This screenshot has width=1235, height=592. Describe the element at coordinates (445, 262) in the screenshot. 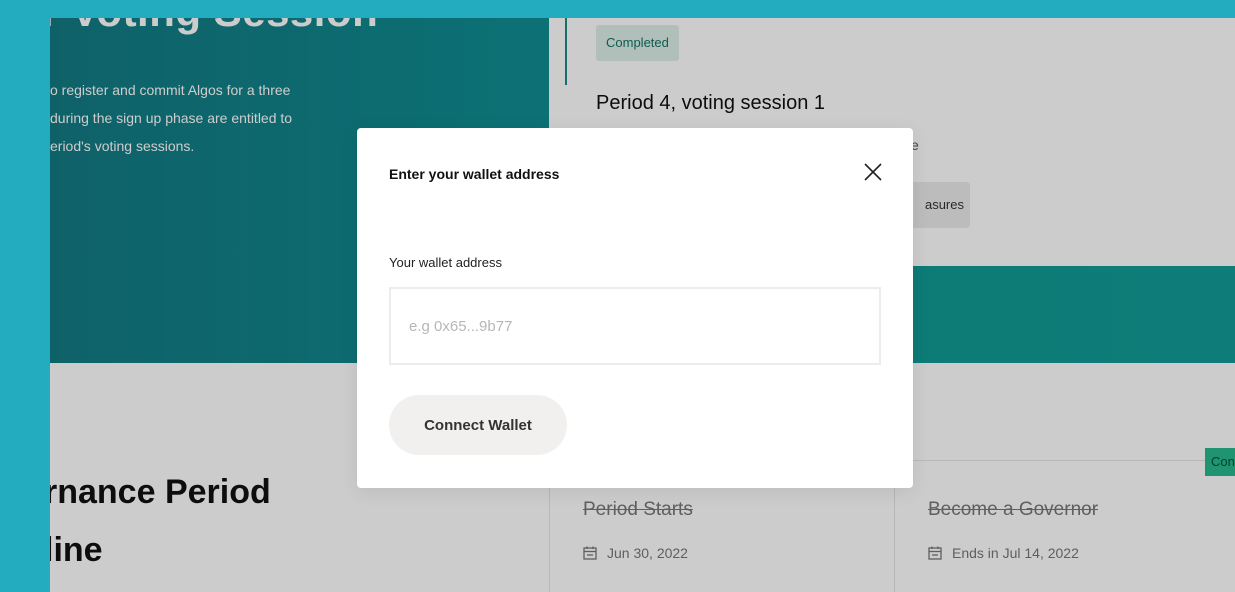

I see `wallet-address-label: Your wallet address` at that location.